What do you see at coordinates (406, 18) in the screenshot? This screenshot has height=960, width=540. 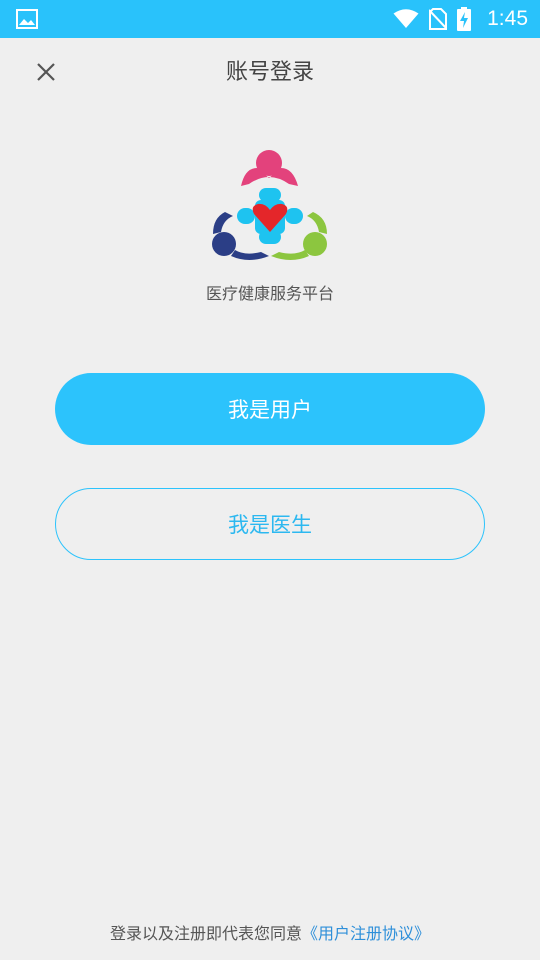 I see `wifi-icon` at bounding box center [406, 18].